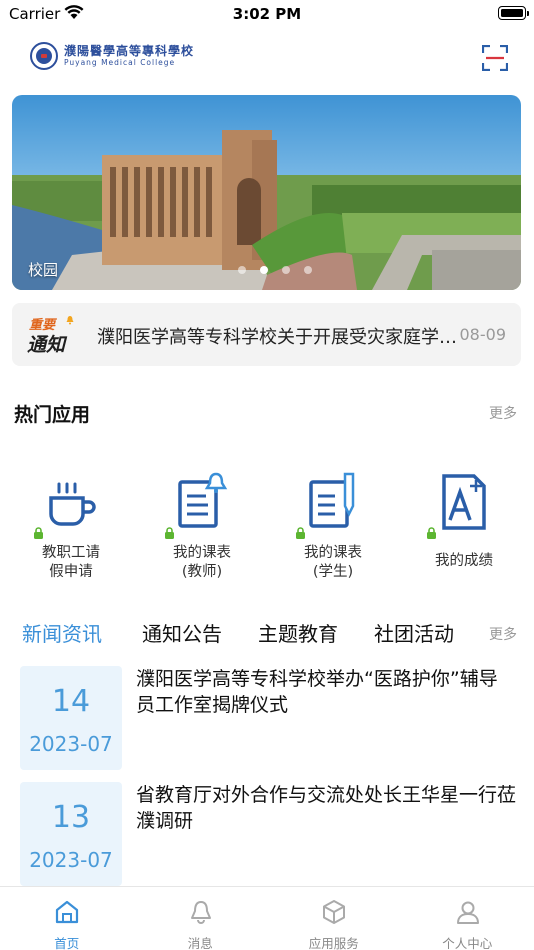 Image resolution: width=534 pixels, height=950 pixels. Describe the element at coordinates (414, 632) in the screenshot. I see `tab-club-activities: 社团活动` at that location.